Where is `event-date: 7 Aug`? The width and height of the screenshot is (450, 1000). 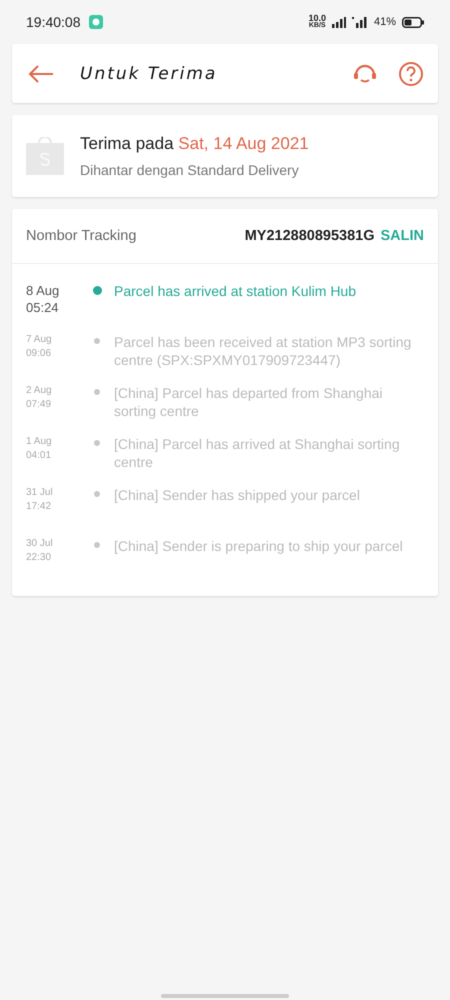 event-date: 7 Aug is located at coordinates (39, 340).